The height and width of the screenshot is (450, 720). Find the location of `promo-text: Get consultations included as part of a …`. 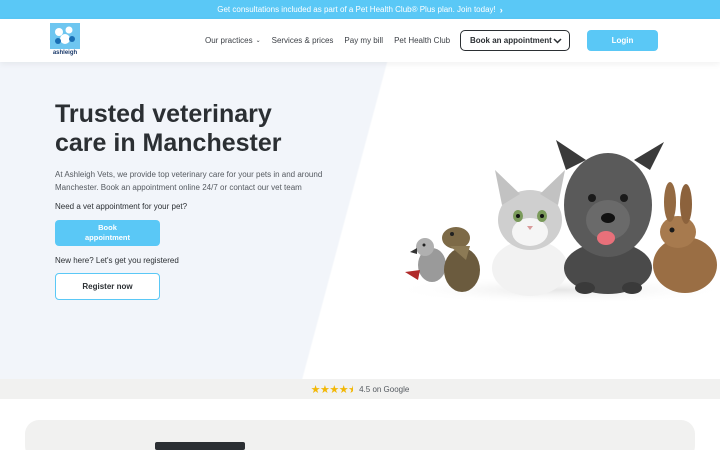

promo-text: Get consultations included as part of a … is located at coordinates (356, 9).